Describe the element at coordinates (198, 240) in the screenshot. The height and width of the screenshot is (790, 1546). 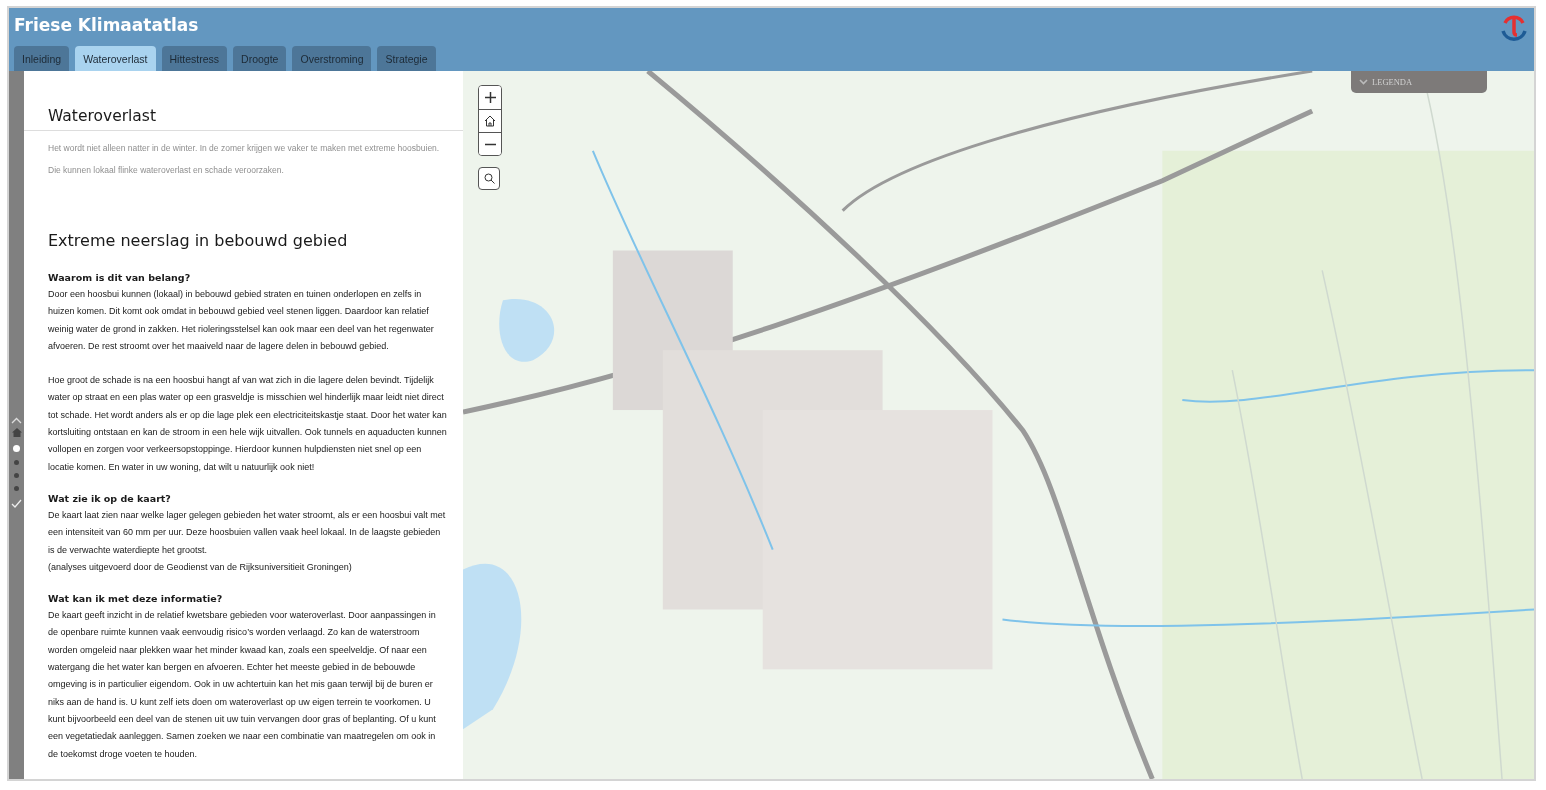
I see `section-heading: Extreme neerslag in bebouwd gebied` at that location.